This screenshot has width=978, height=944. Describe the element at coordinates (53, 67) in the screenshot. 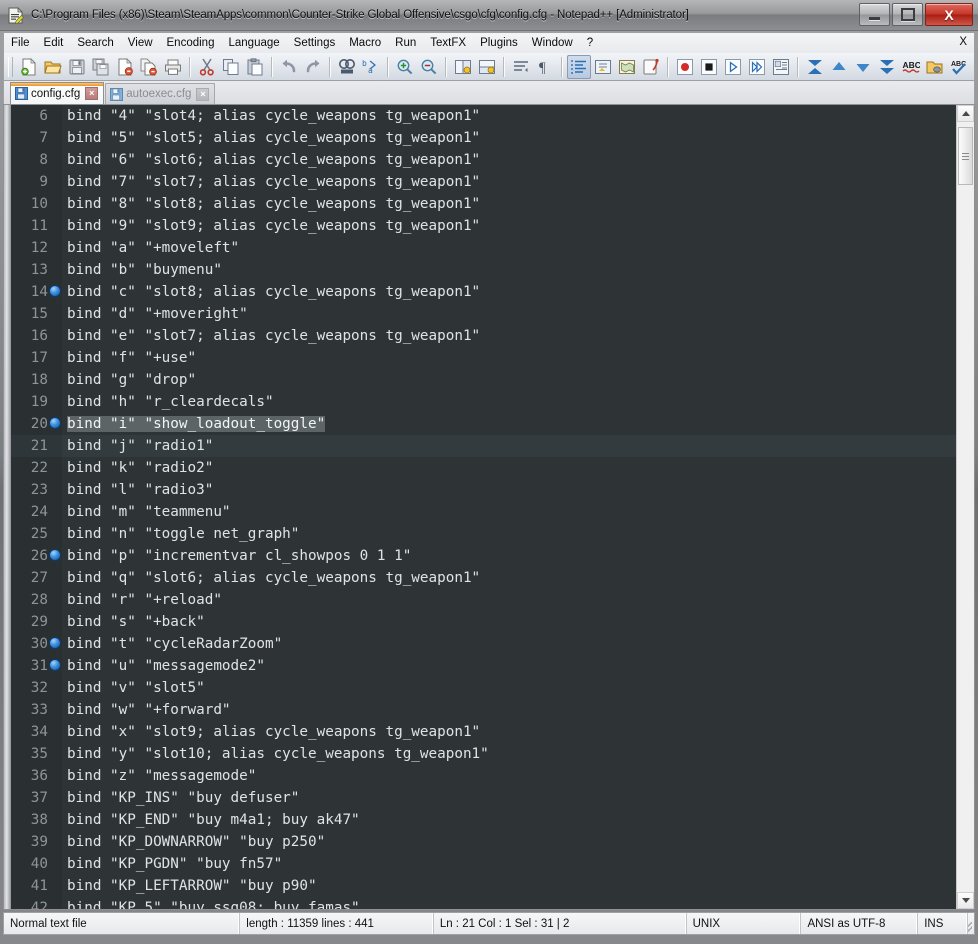

I see `open-file-icon` at that location.